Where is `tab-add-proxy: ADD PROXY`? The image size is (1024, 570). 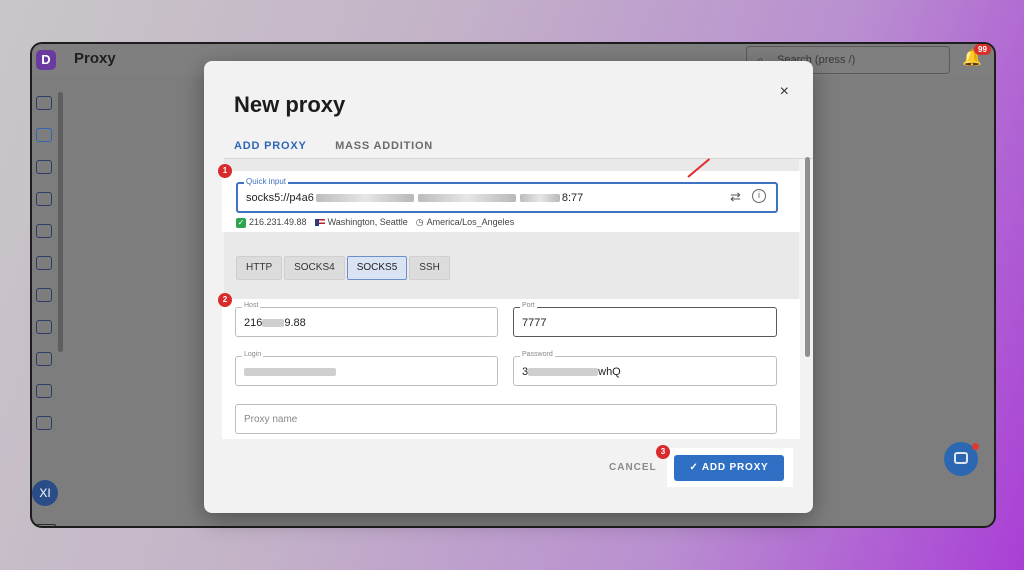 tab-add-proxy: ADD PROXY is located at coordinates (270, 150).